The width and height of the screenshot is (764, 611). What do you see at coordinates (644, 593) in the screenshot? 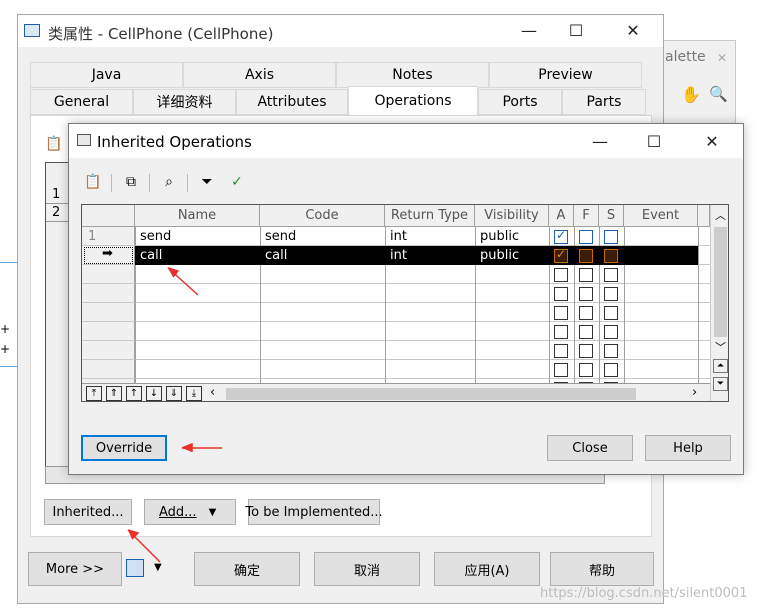
I see `watermark: https://blog.csdn.net/silent0001` at bounding box center [644, 593].